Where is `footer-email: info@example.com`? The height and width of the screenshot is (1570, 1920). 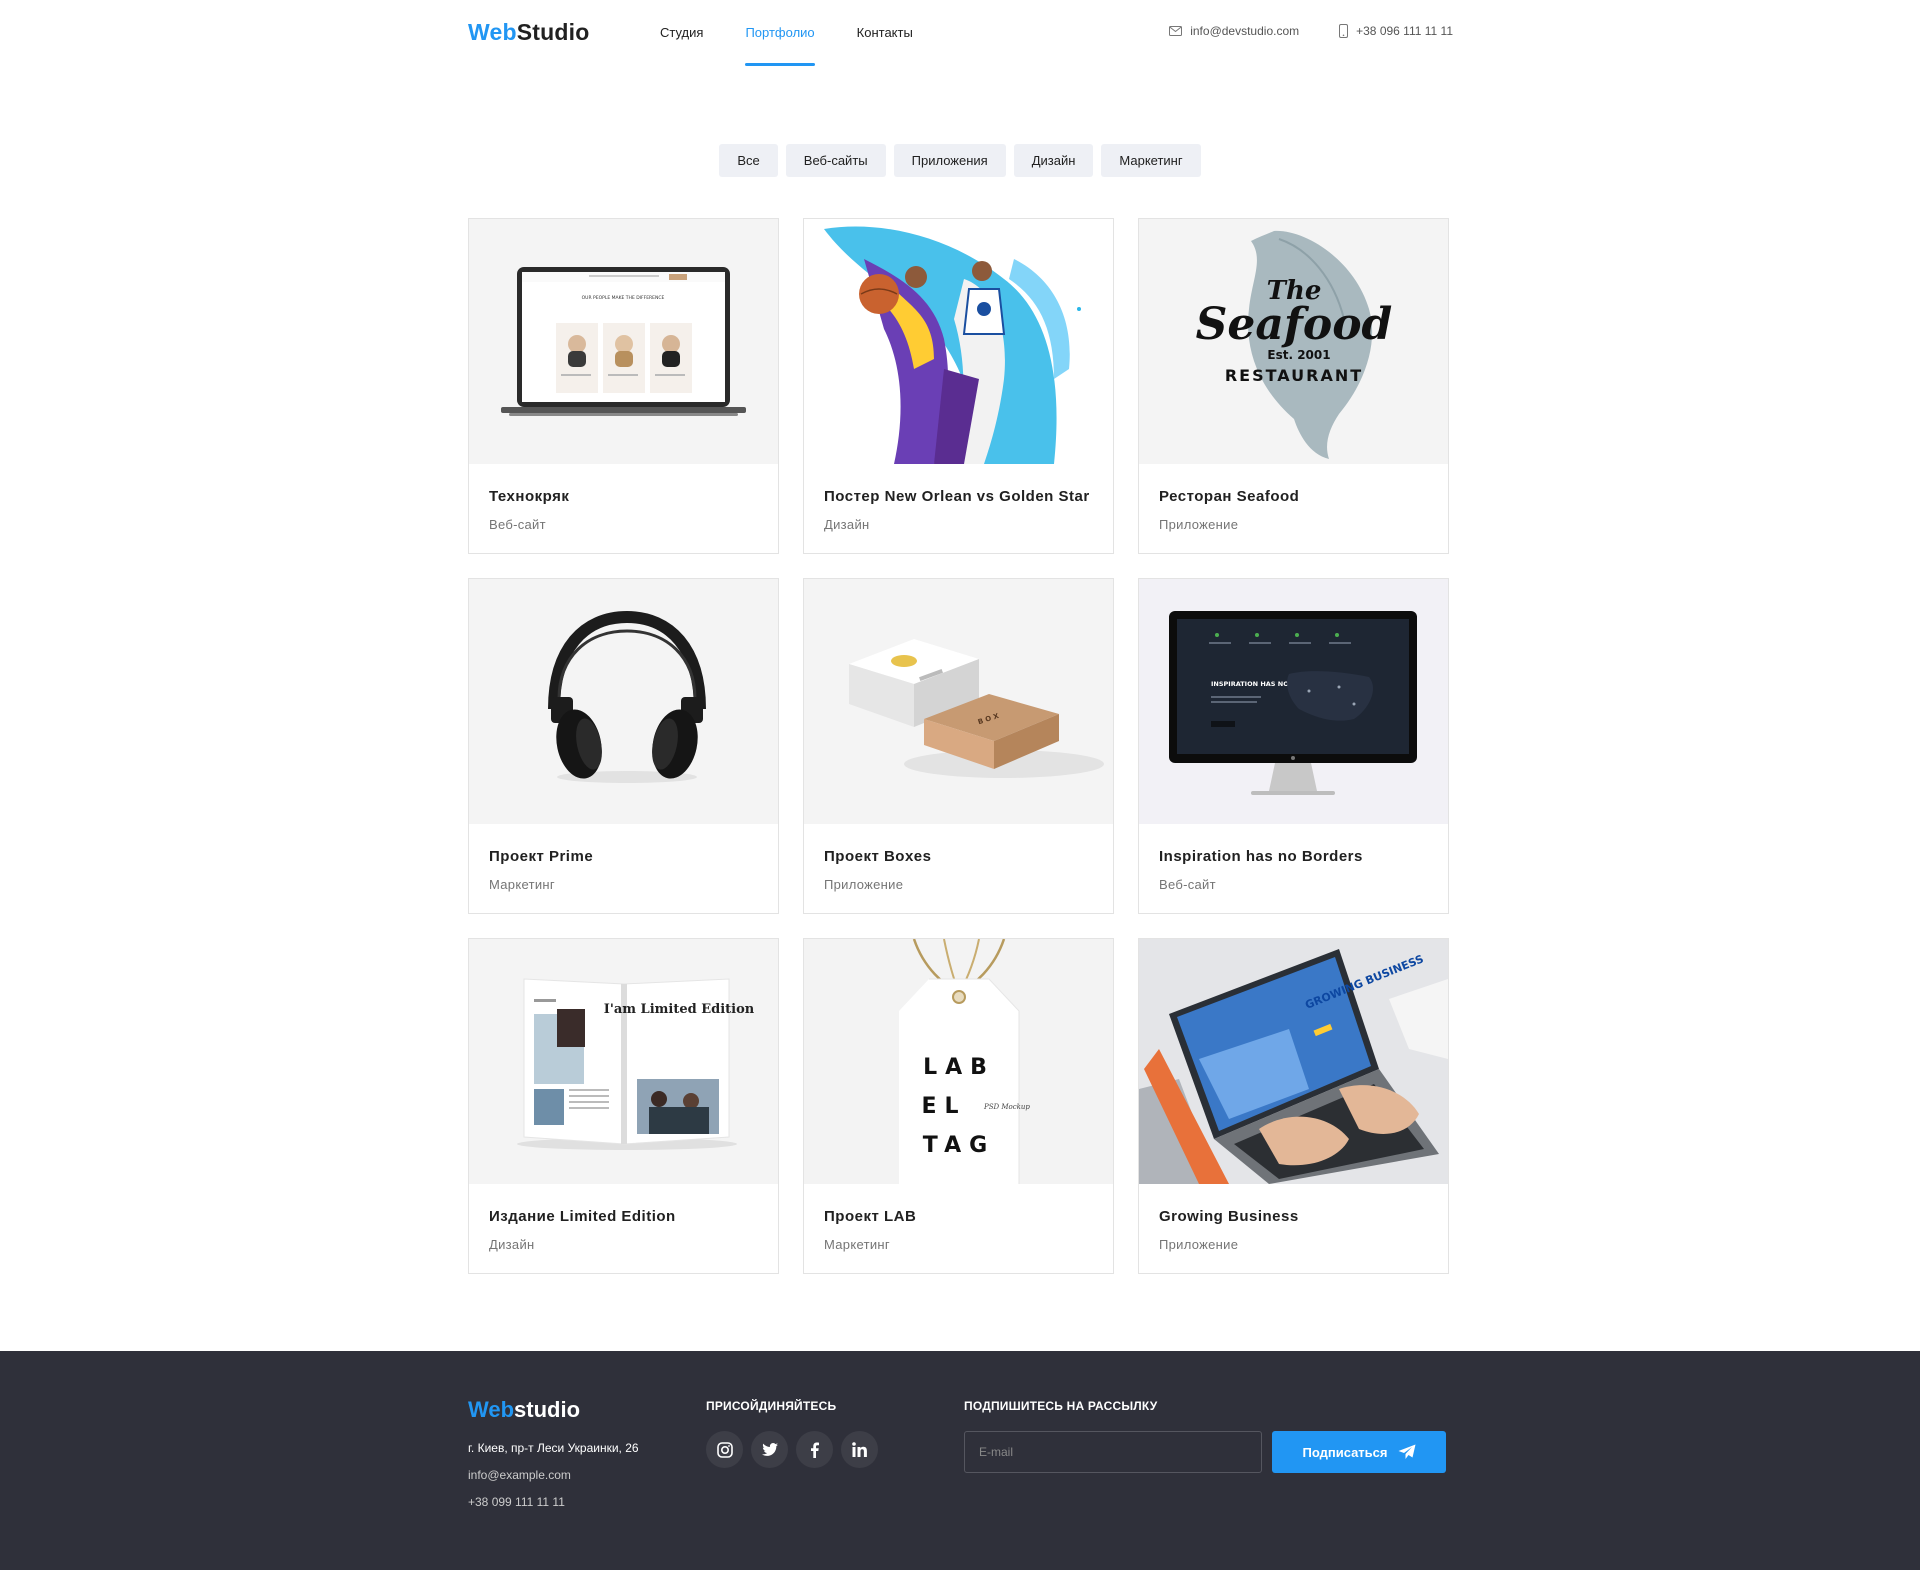 footer-email: info@example.com is located at coordinates (553, 1475).